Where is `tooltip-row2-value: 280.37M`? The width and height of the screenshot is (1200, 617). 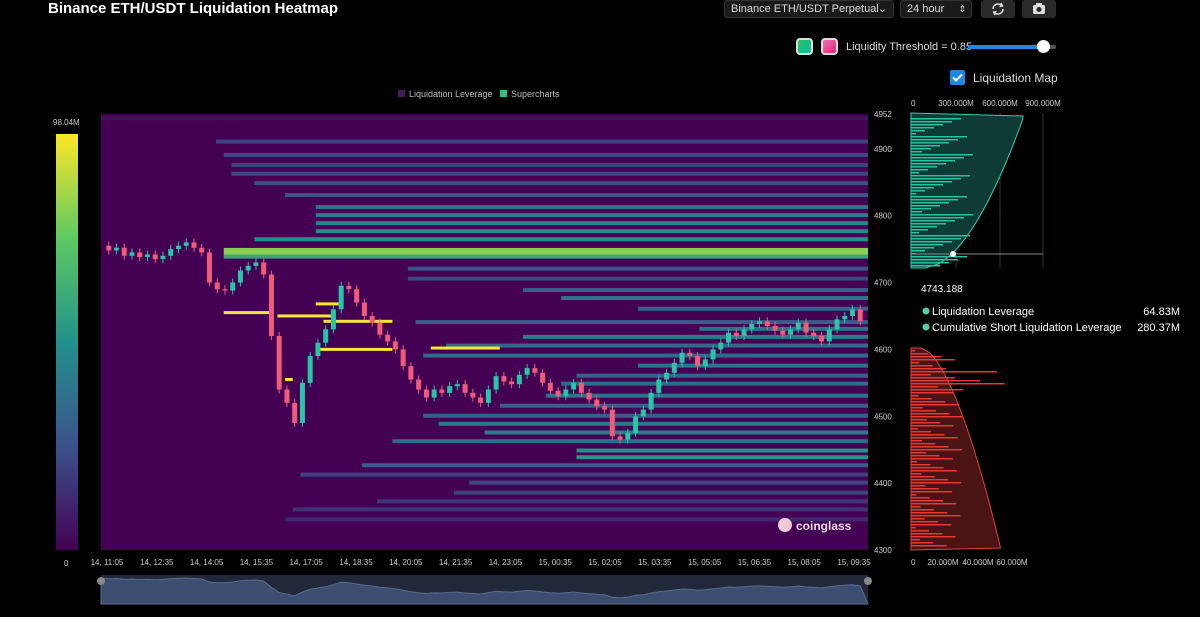 tooltip-row2-value: 280.37M is located at coordinates (1158, 328).